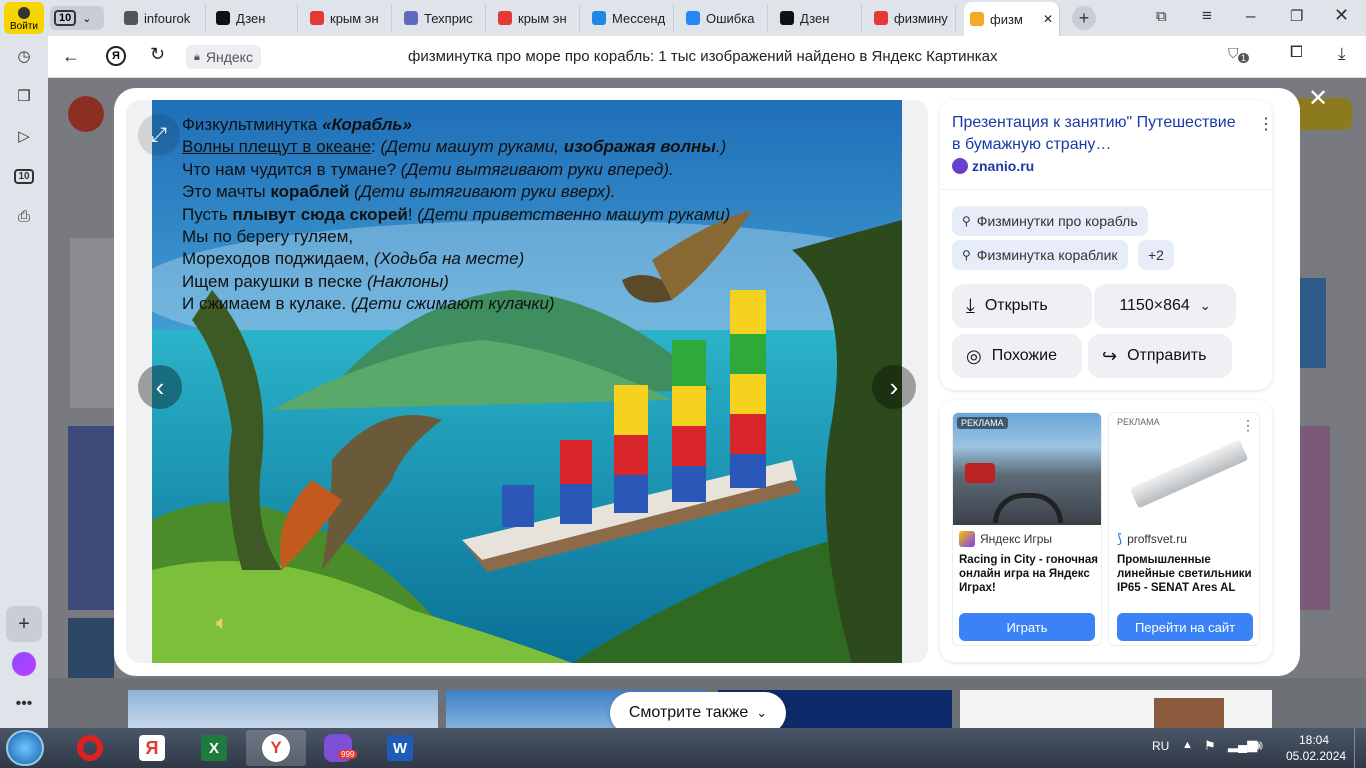 This screenshot has width=1366, height=768. Describe the element at coordinates (993, 166) in the screenshot. I see `source-domain: znanio.ru` at that location.